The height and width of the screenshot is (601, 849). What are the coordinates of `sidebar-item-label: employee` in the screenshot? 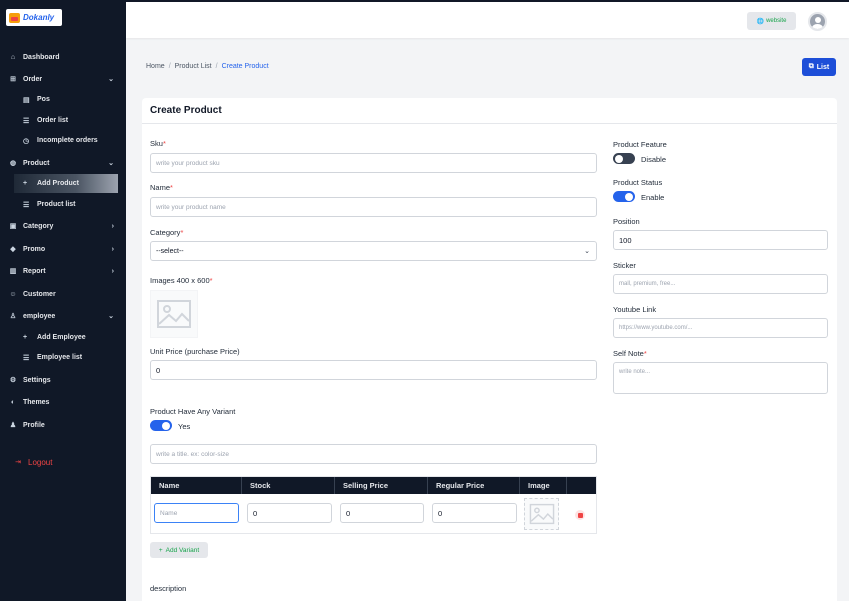 It's located at (39, 316).